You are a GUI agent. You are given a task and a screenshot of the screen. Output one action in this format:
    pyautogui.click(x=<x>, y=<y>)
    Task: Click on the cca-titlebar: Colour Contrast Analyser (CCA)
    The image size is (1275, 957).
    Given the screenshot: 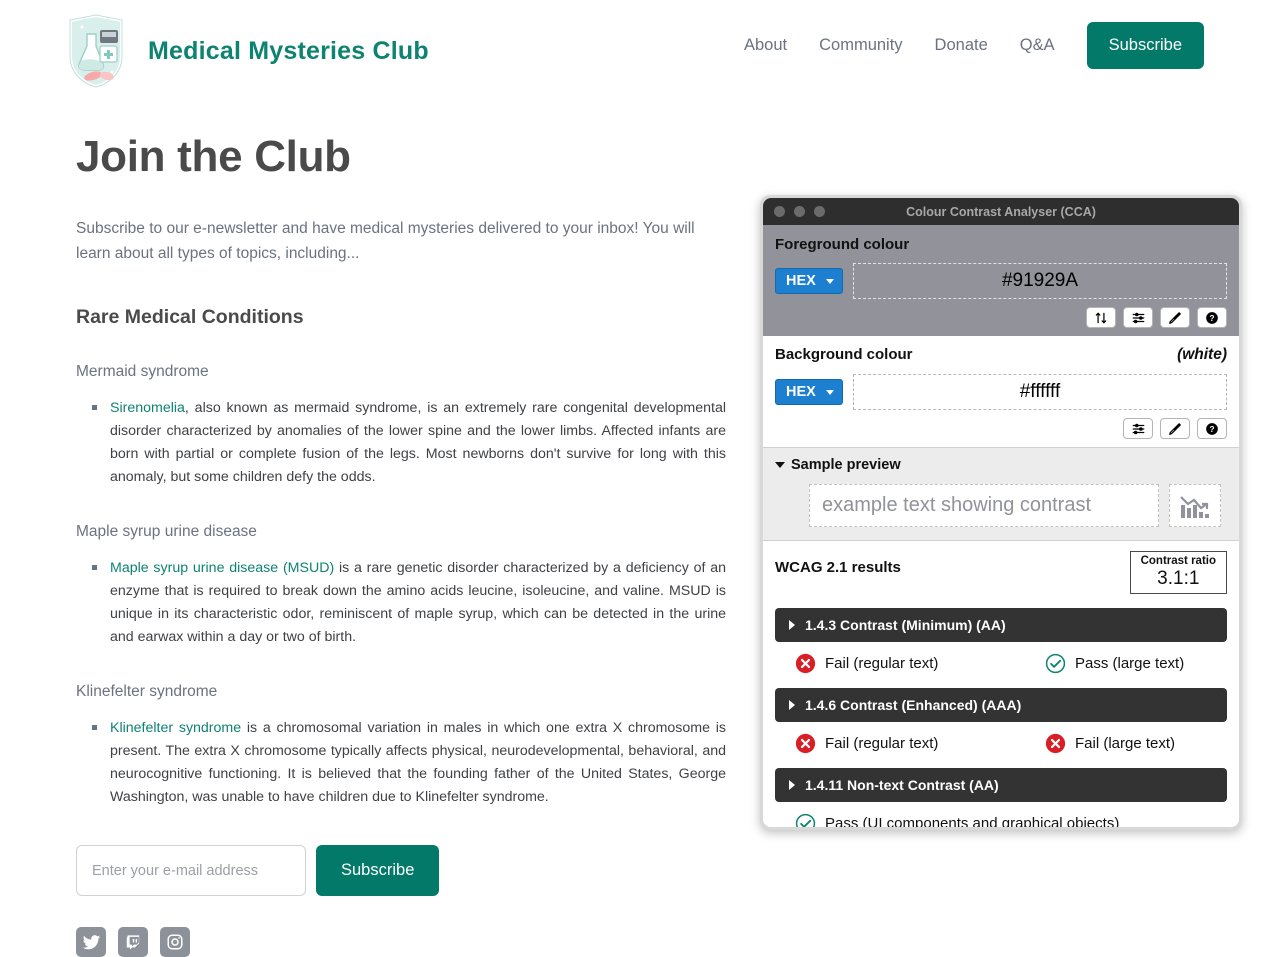 What is the action you would take?
    pyautogui.click(x=1001, y=211)
    